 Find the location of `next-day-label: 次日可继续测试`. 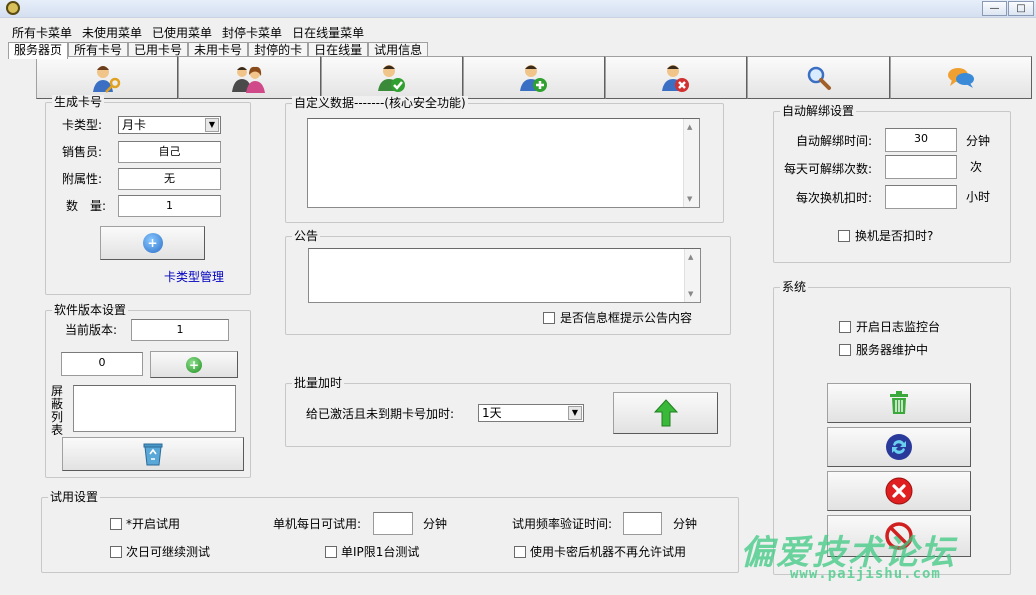

next-day-label: 次日可继续测试 is located at coordinates (168, 552).